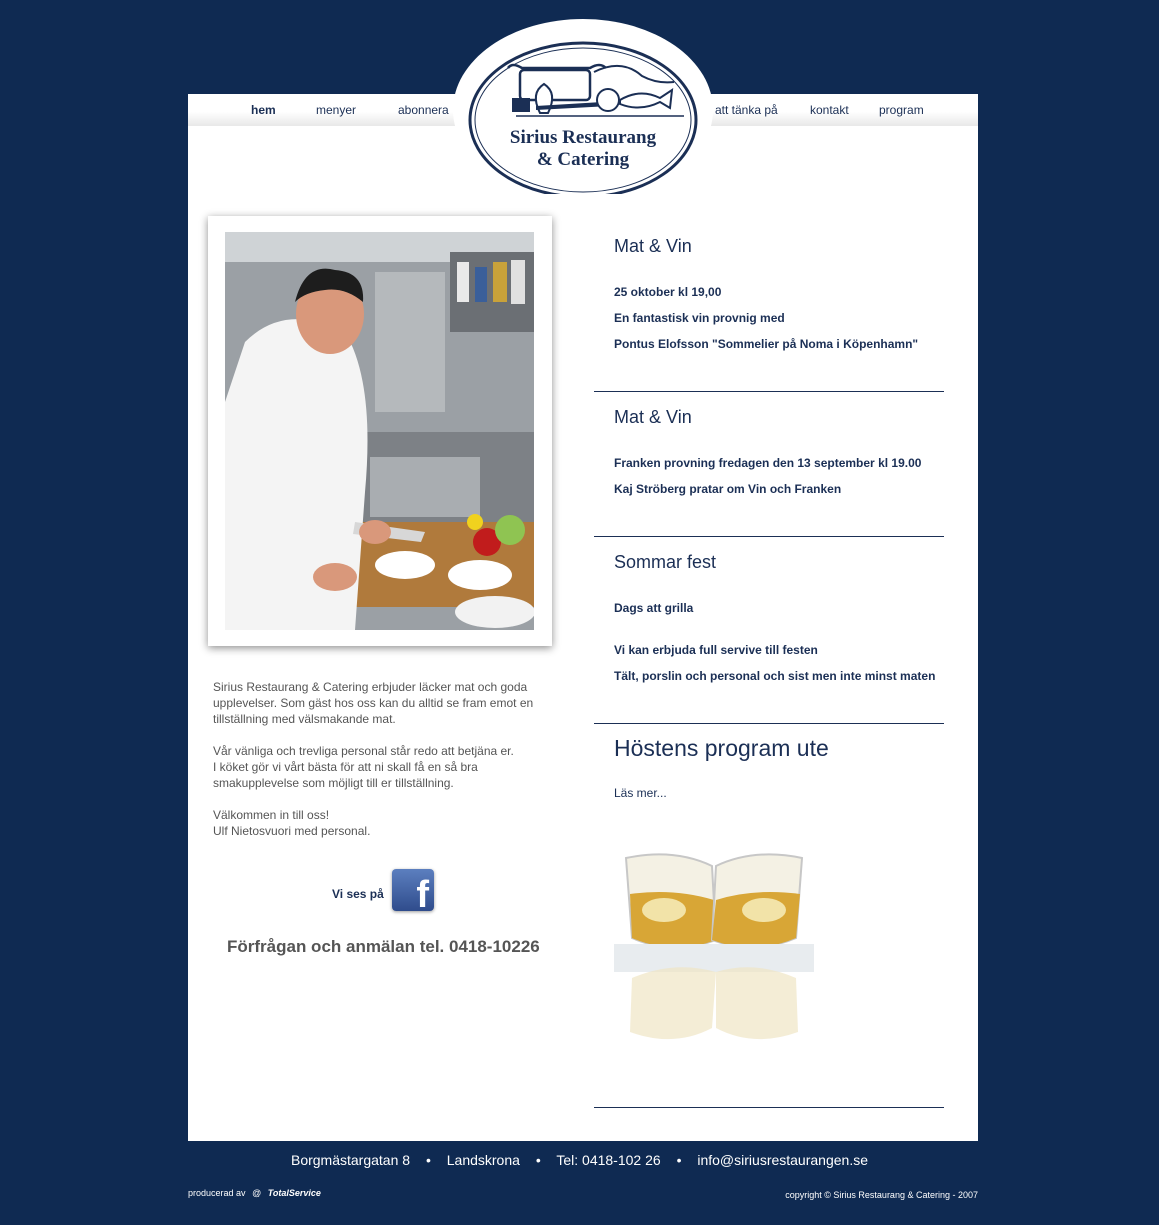  What do you see at coordinates (483, 1160) in the screenshot?
I see `footer-city: Landskrona` at bounding box center [483, 1160].